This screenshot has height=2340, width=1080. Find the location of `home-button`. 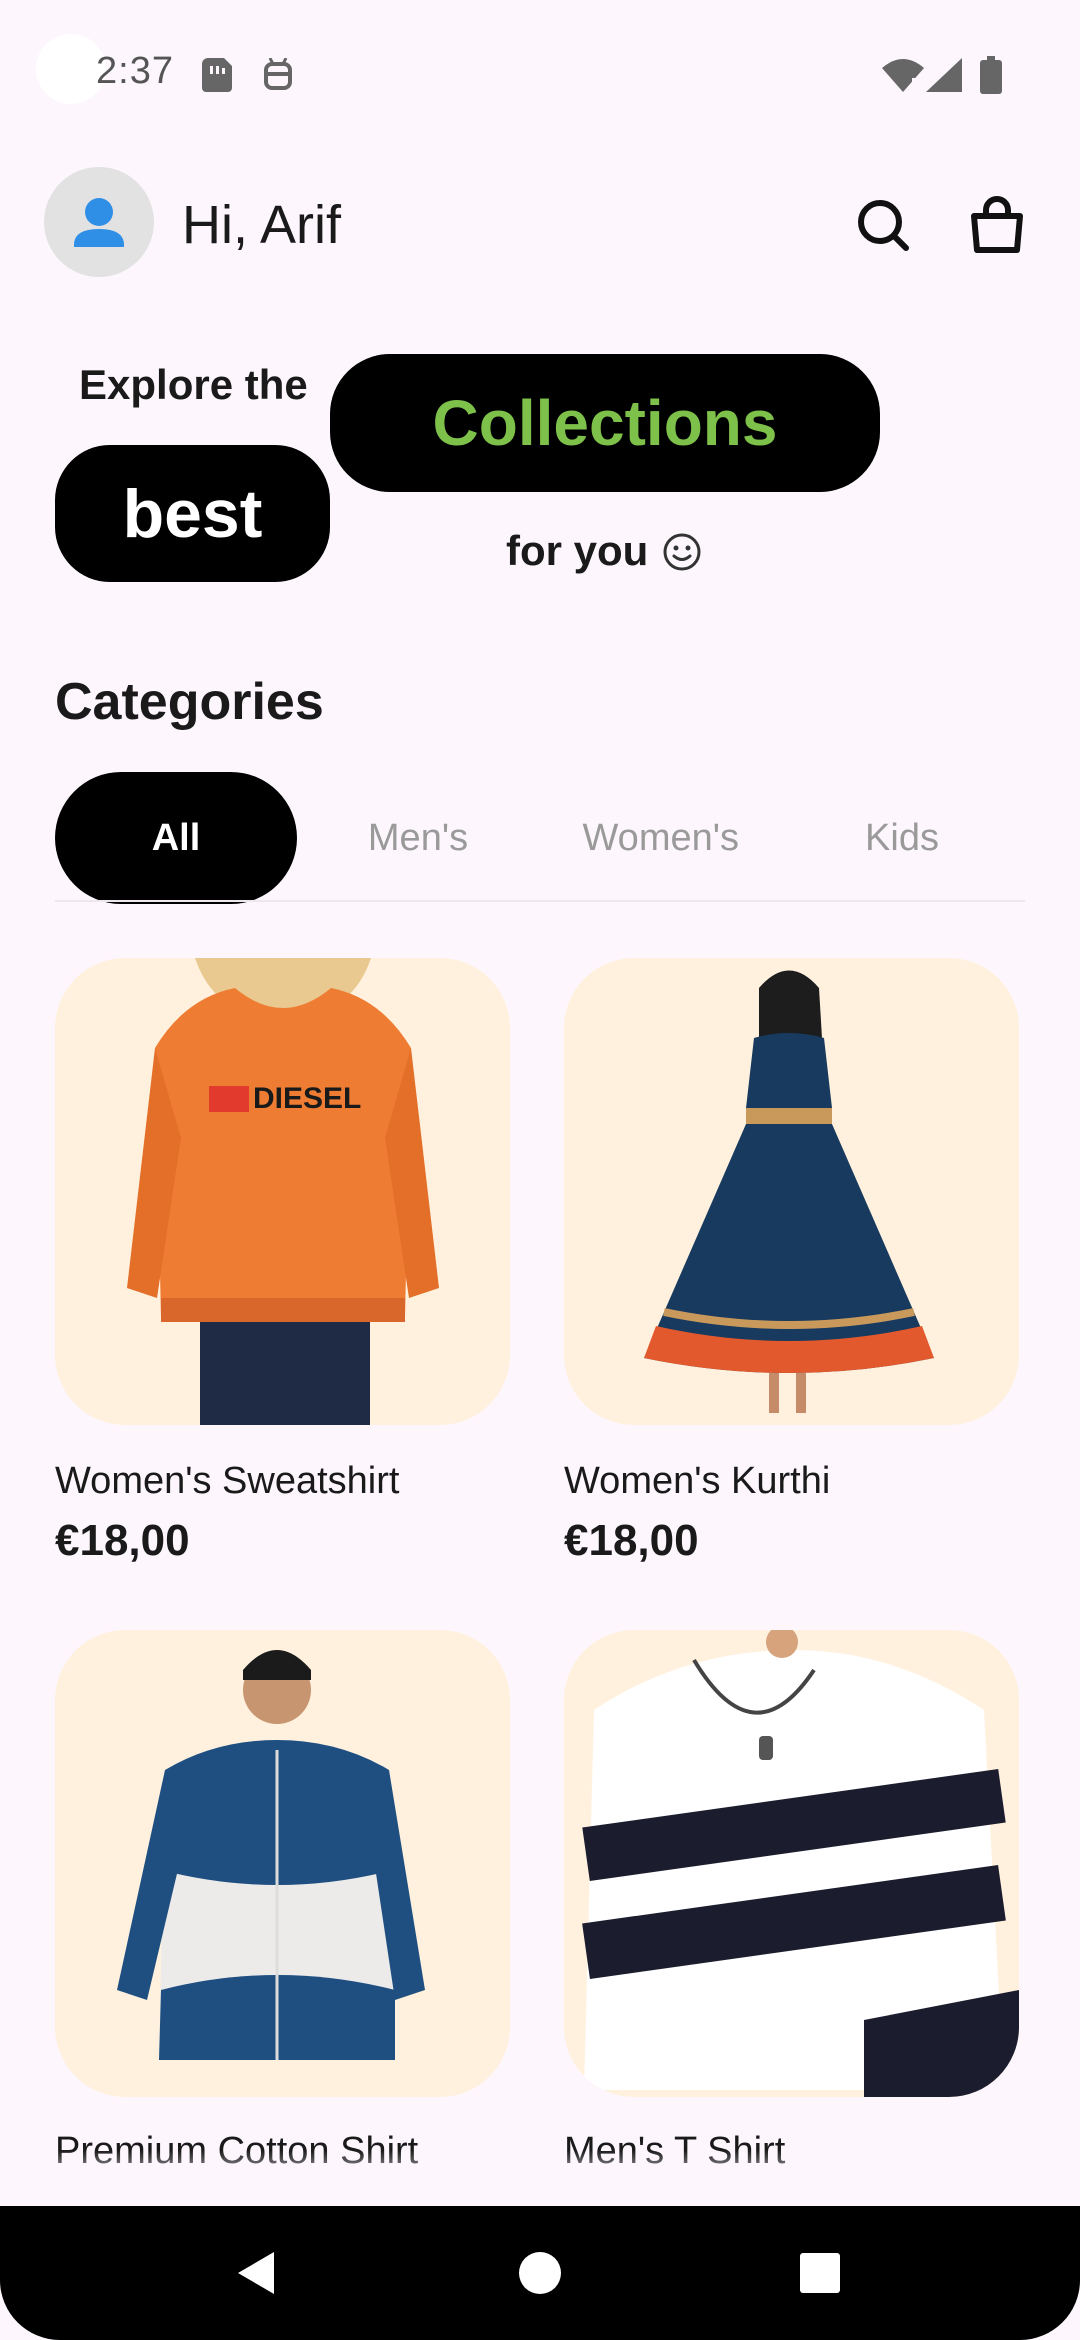

home-button is located at coordinates (540, 2273).